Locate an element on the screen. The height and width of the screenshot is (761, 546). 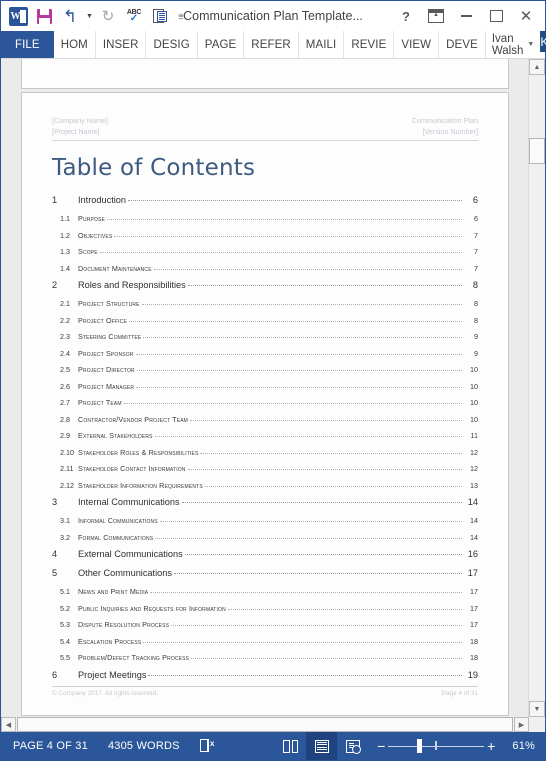
toc-entry-number: 5 is located at coordinates (55, 573).